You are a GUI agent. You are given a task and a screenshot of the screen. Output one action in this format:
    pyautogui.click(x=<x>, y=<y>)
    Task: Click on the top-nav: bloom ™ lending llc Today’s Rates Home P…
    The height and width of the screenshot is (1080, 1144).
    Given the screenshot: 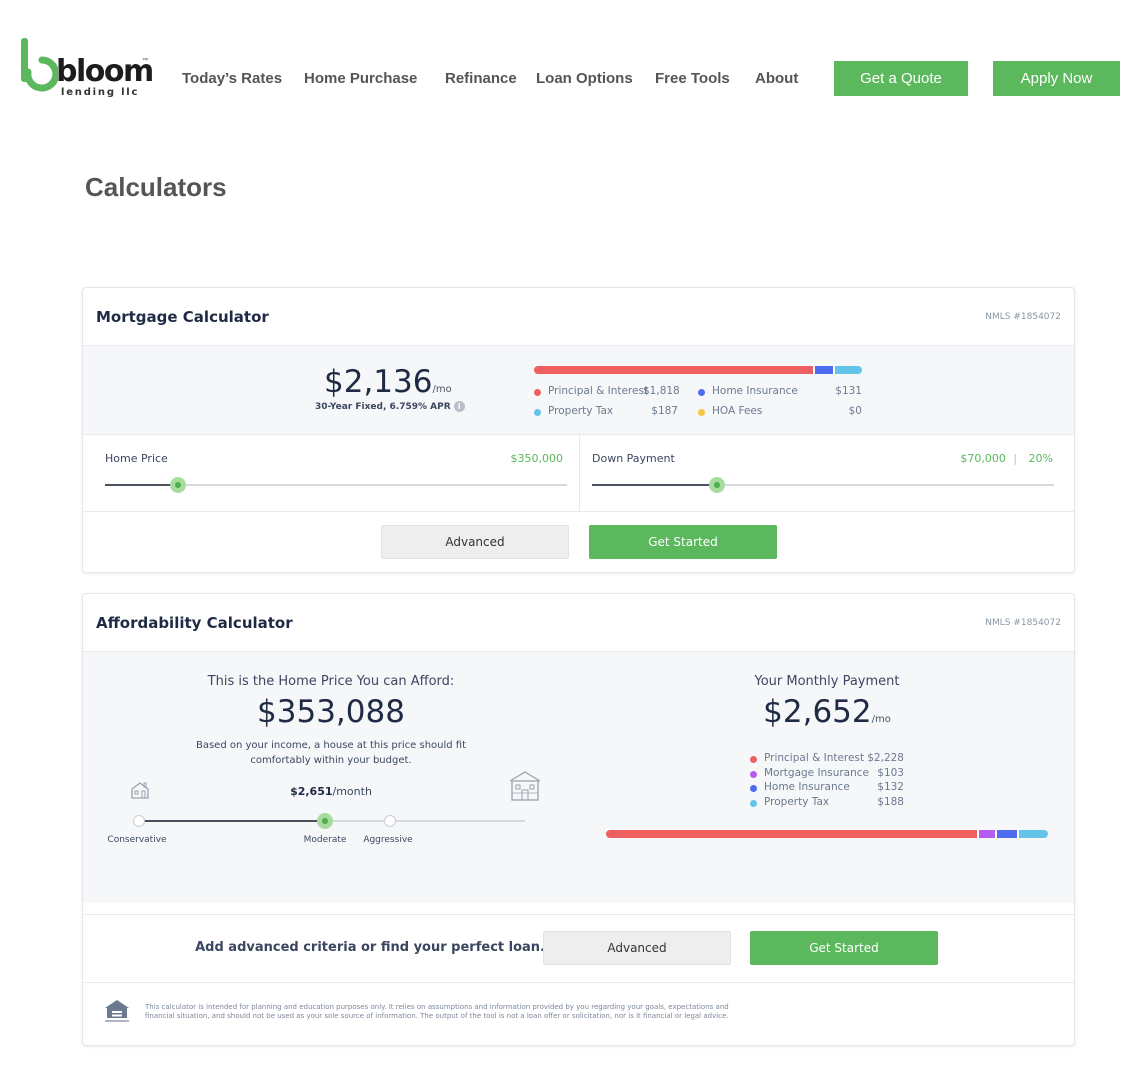 What is the action you would take?
    pyautogui.click(x=572, y=60)
    